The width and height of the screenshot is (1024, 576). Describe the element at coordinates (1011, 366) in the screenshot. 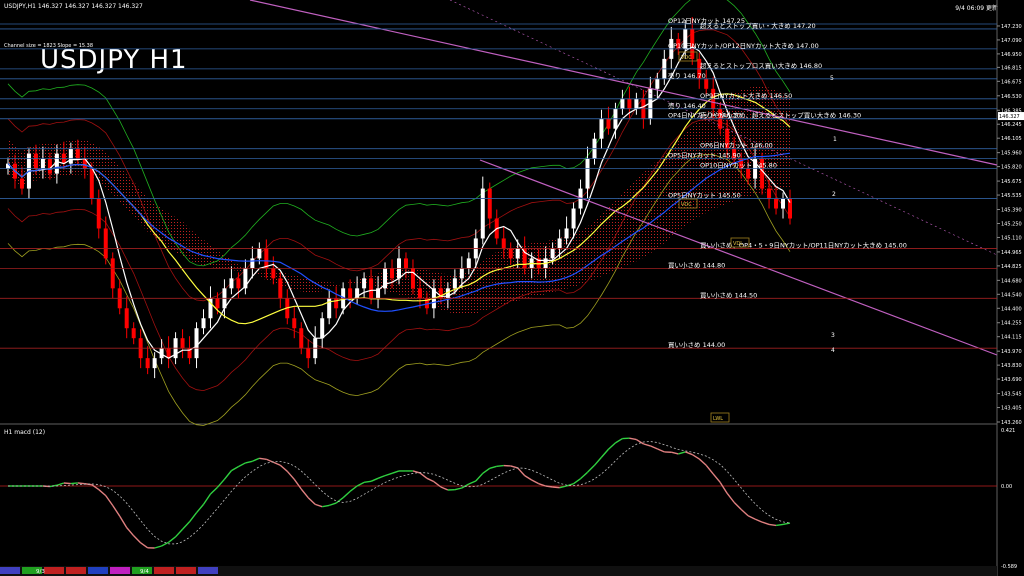

I see `y-tick-label: 143.830` at that location.